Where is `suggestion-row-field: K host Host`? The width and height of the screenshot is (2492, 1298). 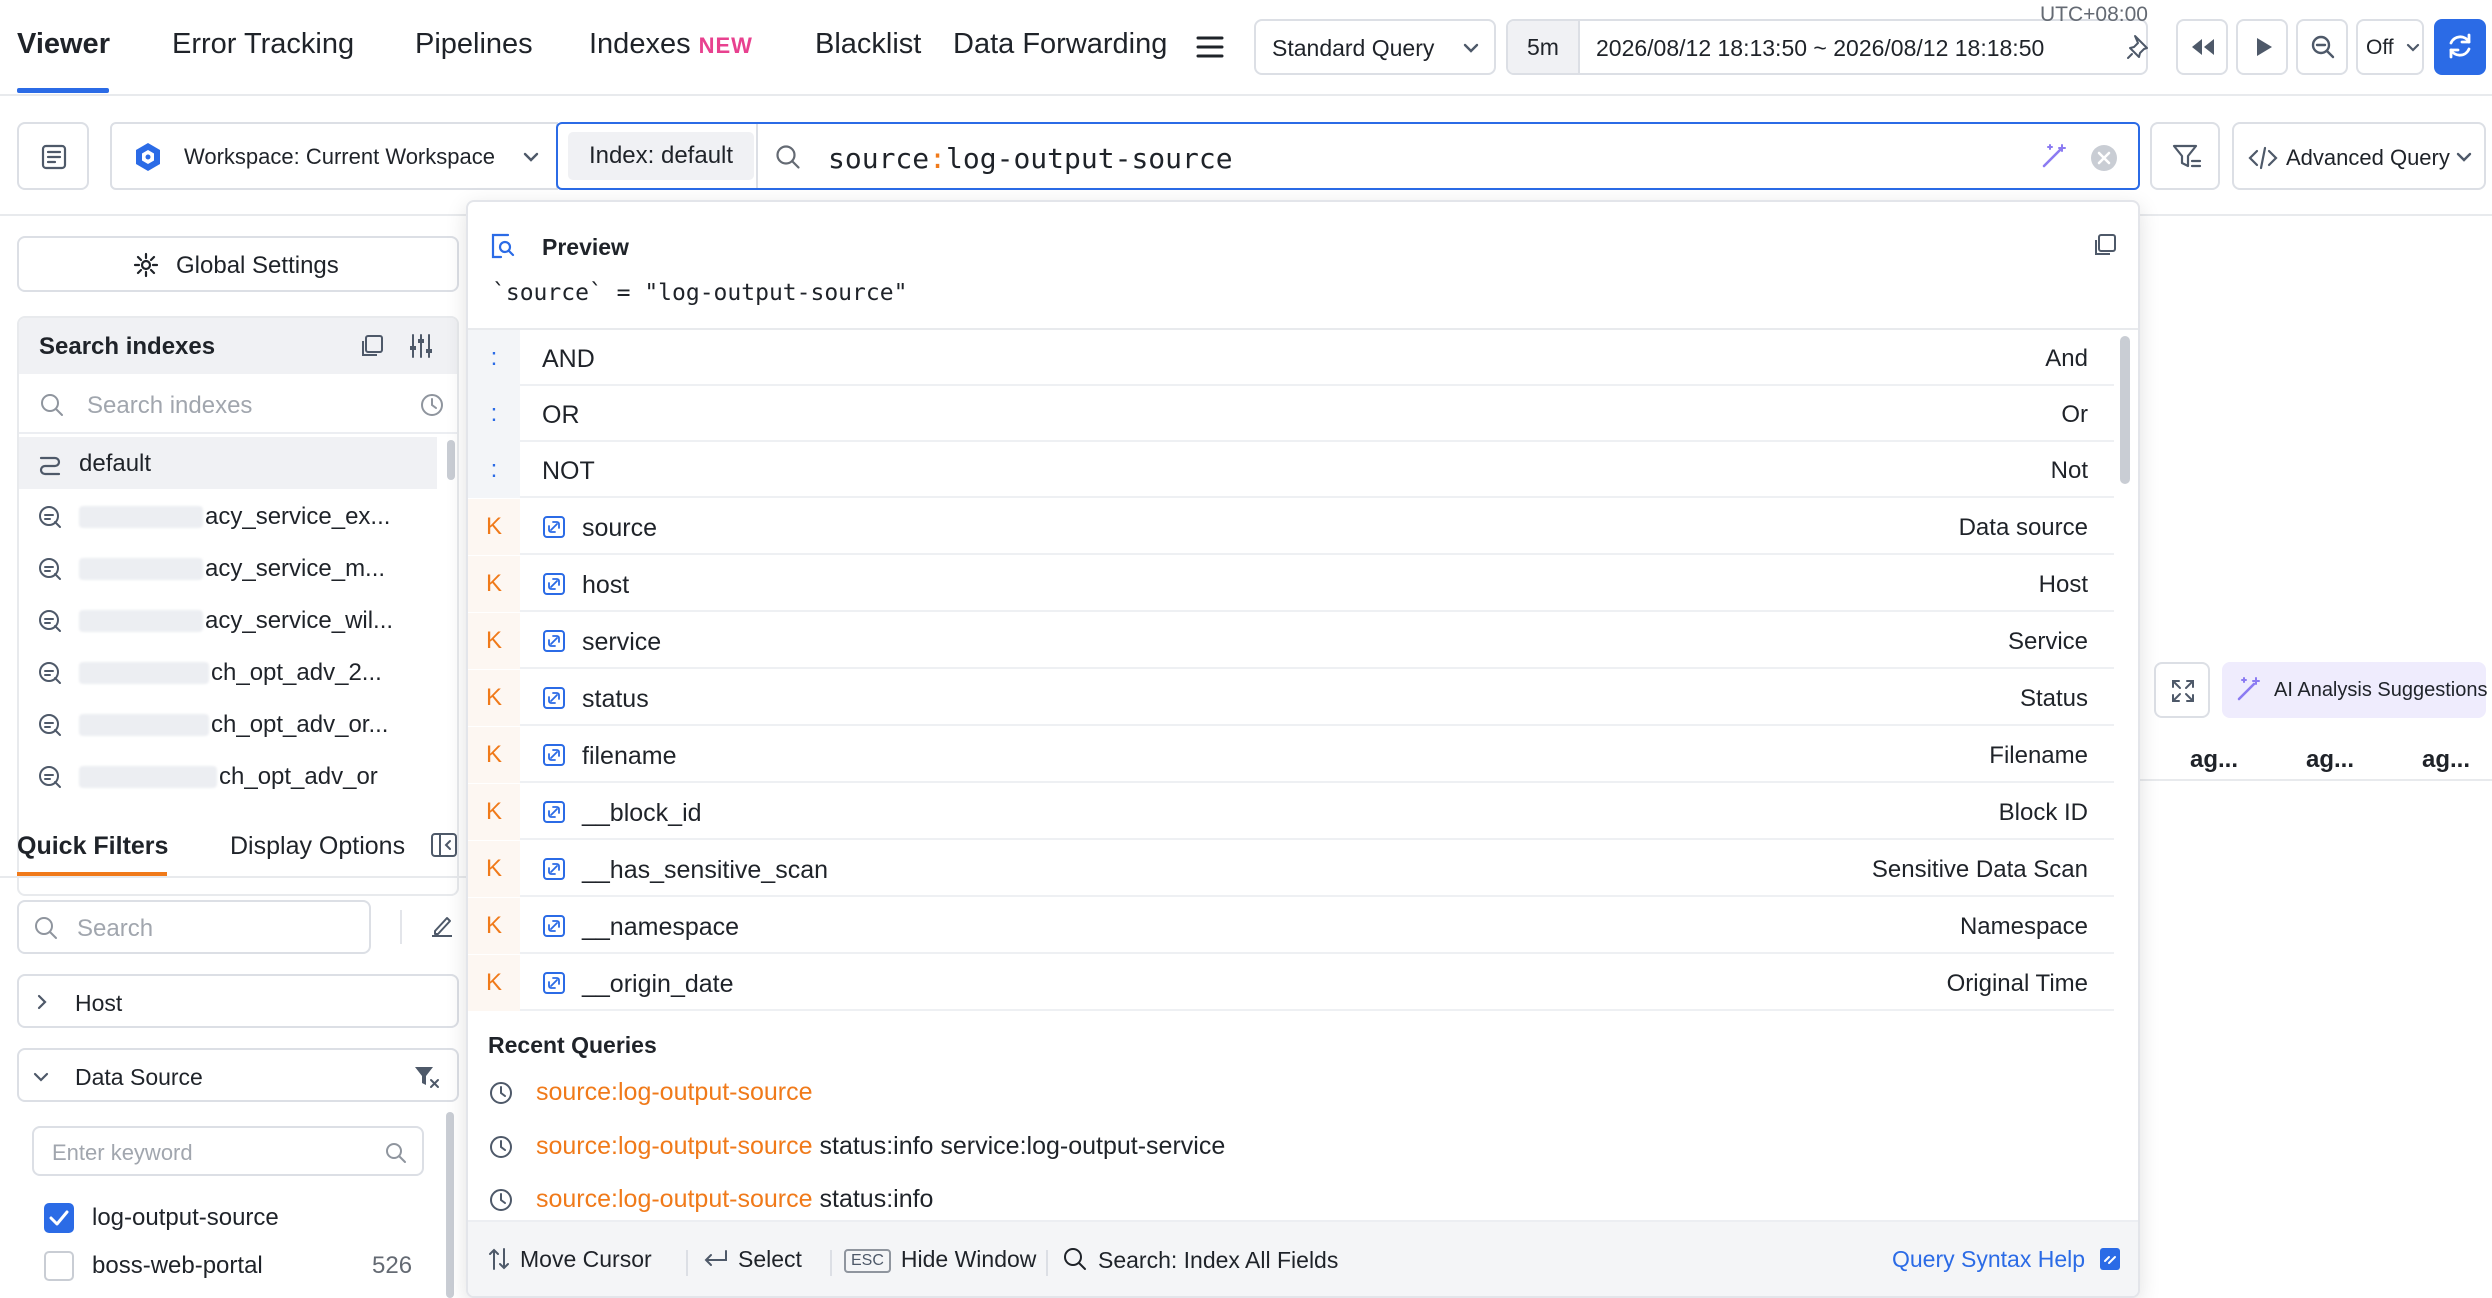 suggestion-row-field: K host Host is located at coordinates (1291, 584).